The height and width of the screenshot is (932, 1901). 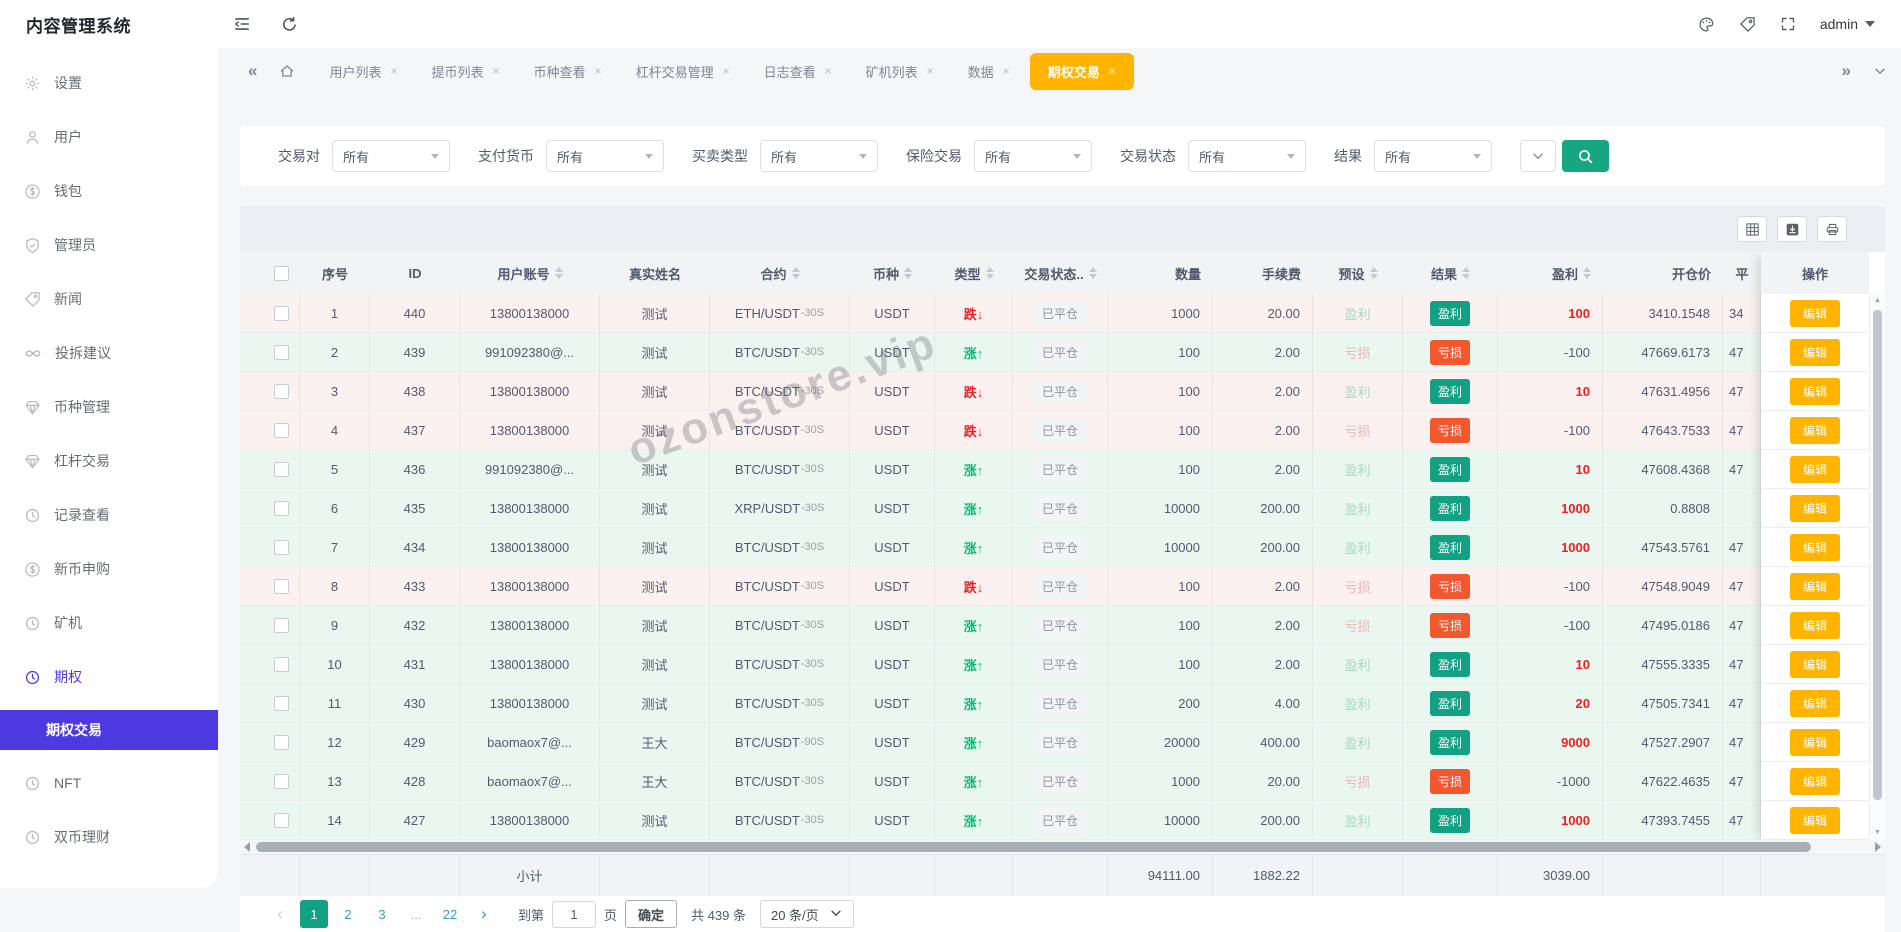 What do you see at coordinates (974, 273) in the screenshot?
I see `column-header-type: 类型` at bounding box center [974, 273].